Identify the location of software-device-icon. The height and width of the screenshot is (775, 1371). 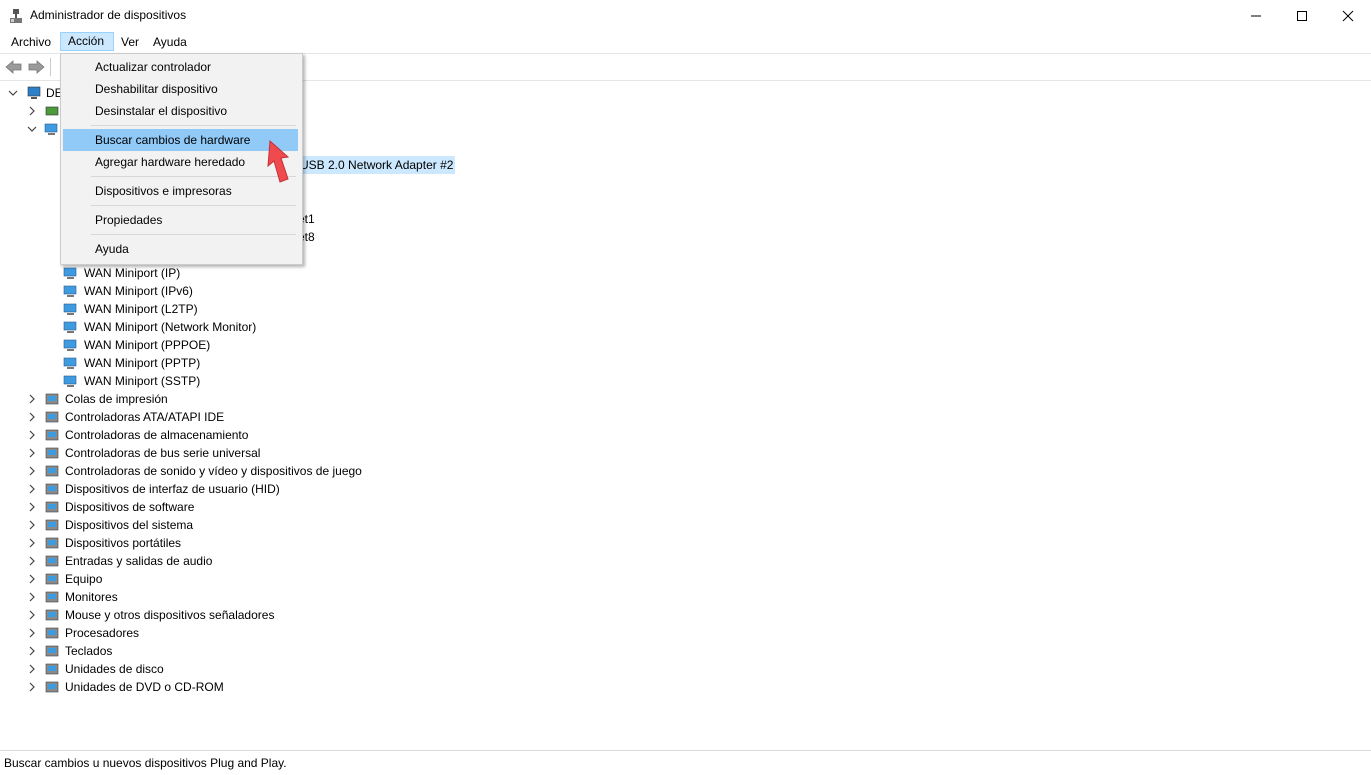
(52, 507).